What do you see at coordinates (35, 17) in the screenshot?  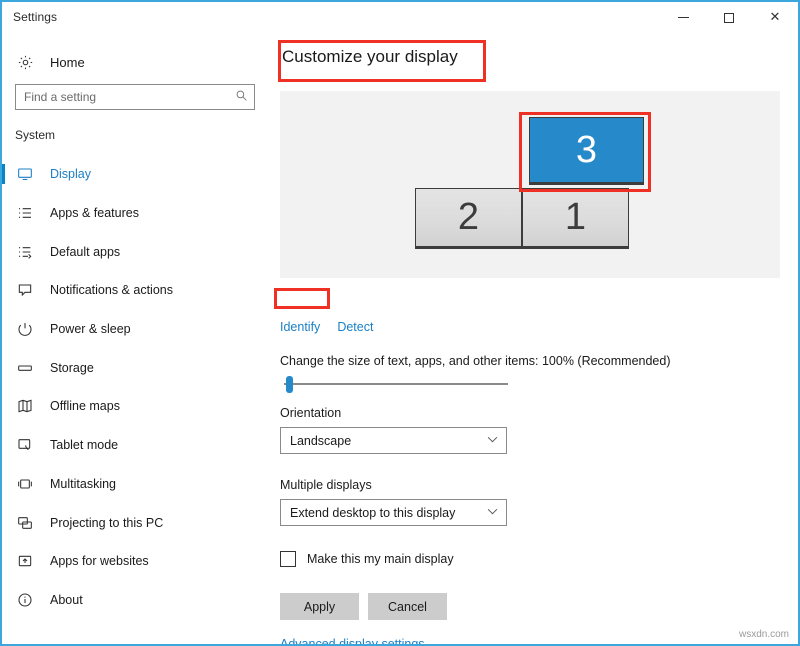 I see `window-title: Settings` at bounding box center [35, 17].